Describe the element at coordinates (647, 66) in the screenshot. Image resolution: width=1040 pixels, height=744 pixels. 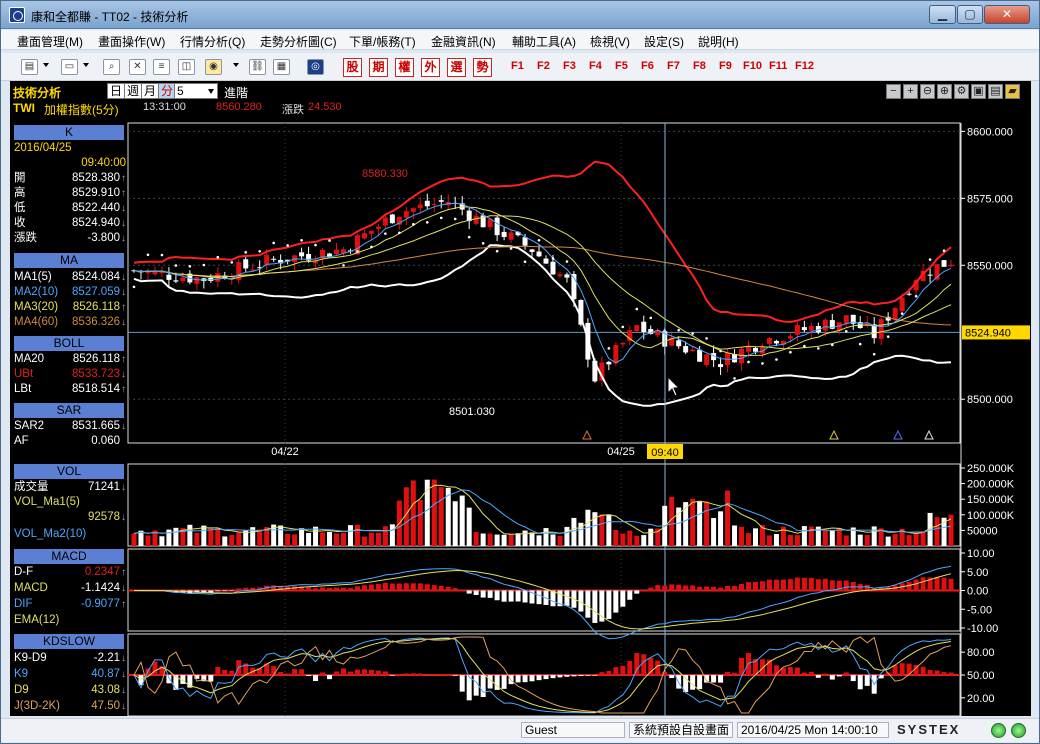
I see `f6-key: F6` at that location.